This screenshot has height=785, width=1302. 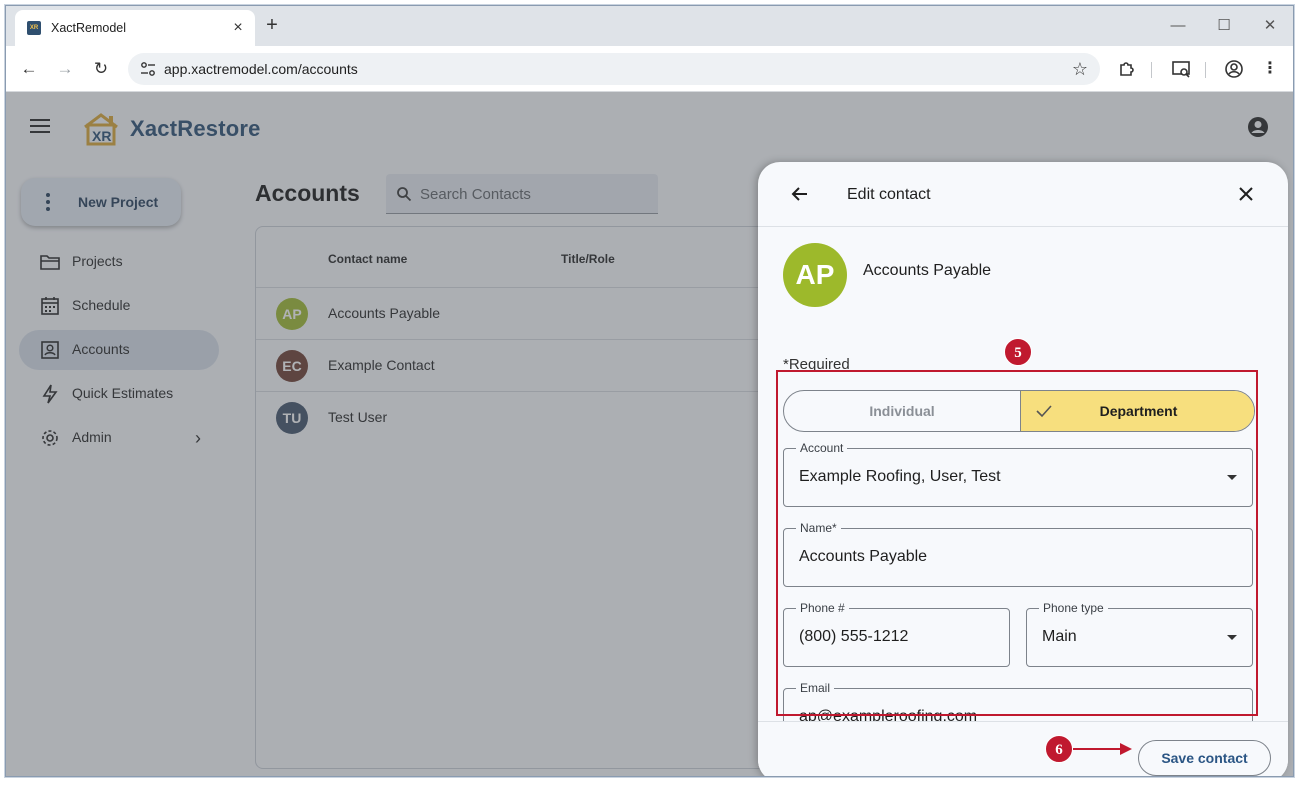 I want to click on individual-option: Individual, so click(x=902, y=411).